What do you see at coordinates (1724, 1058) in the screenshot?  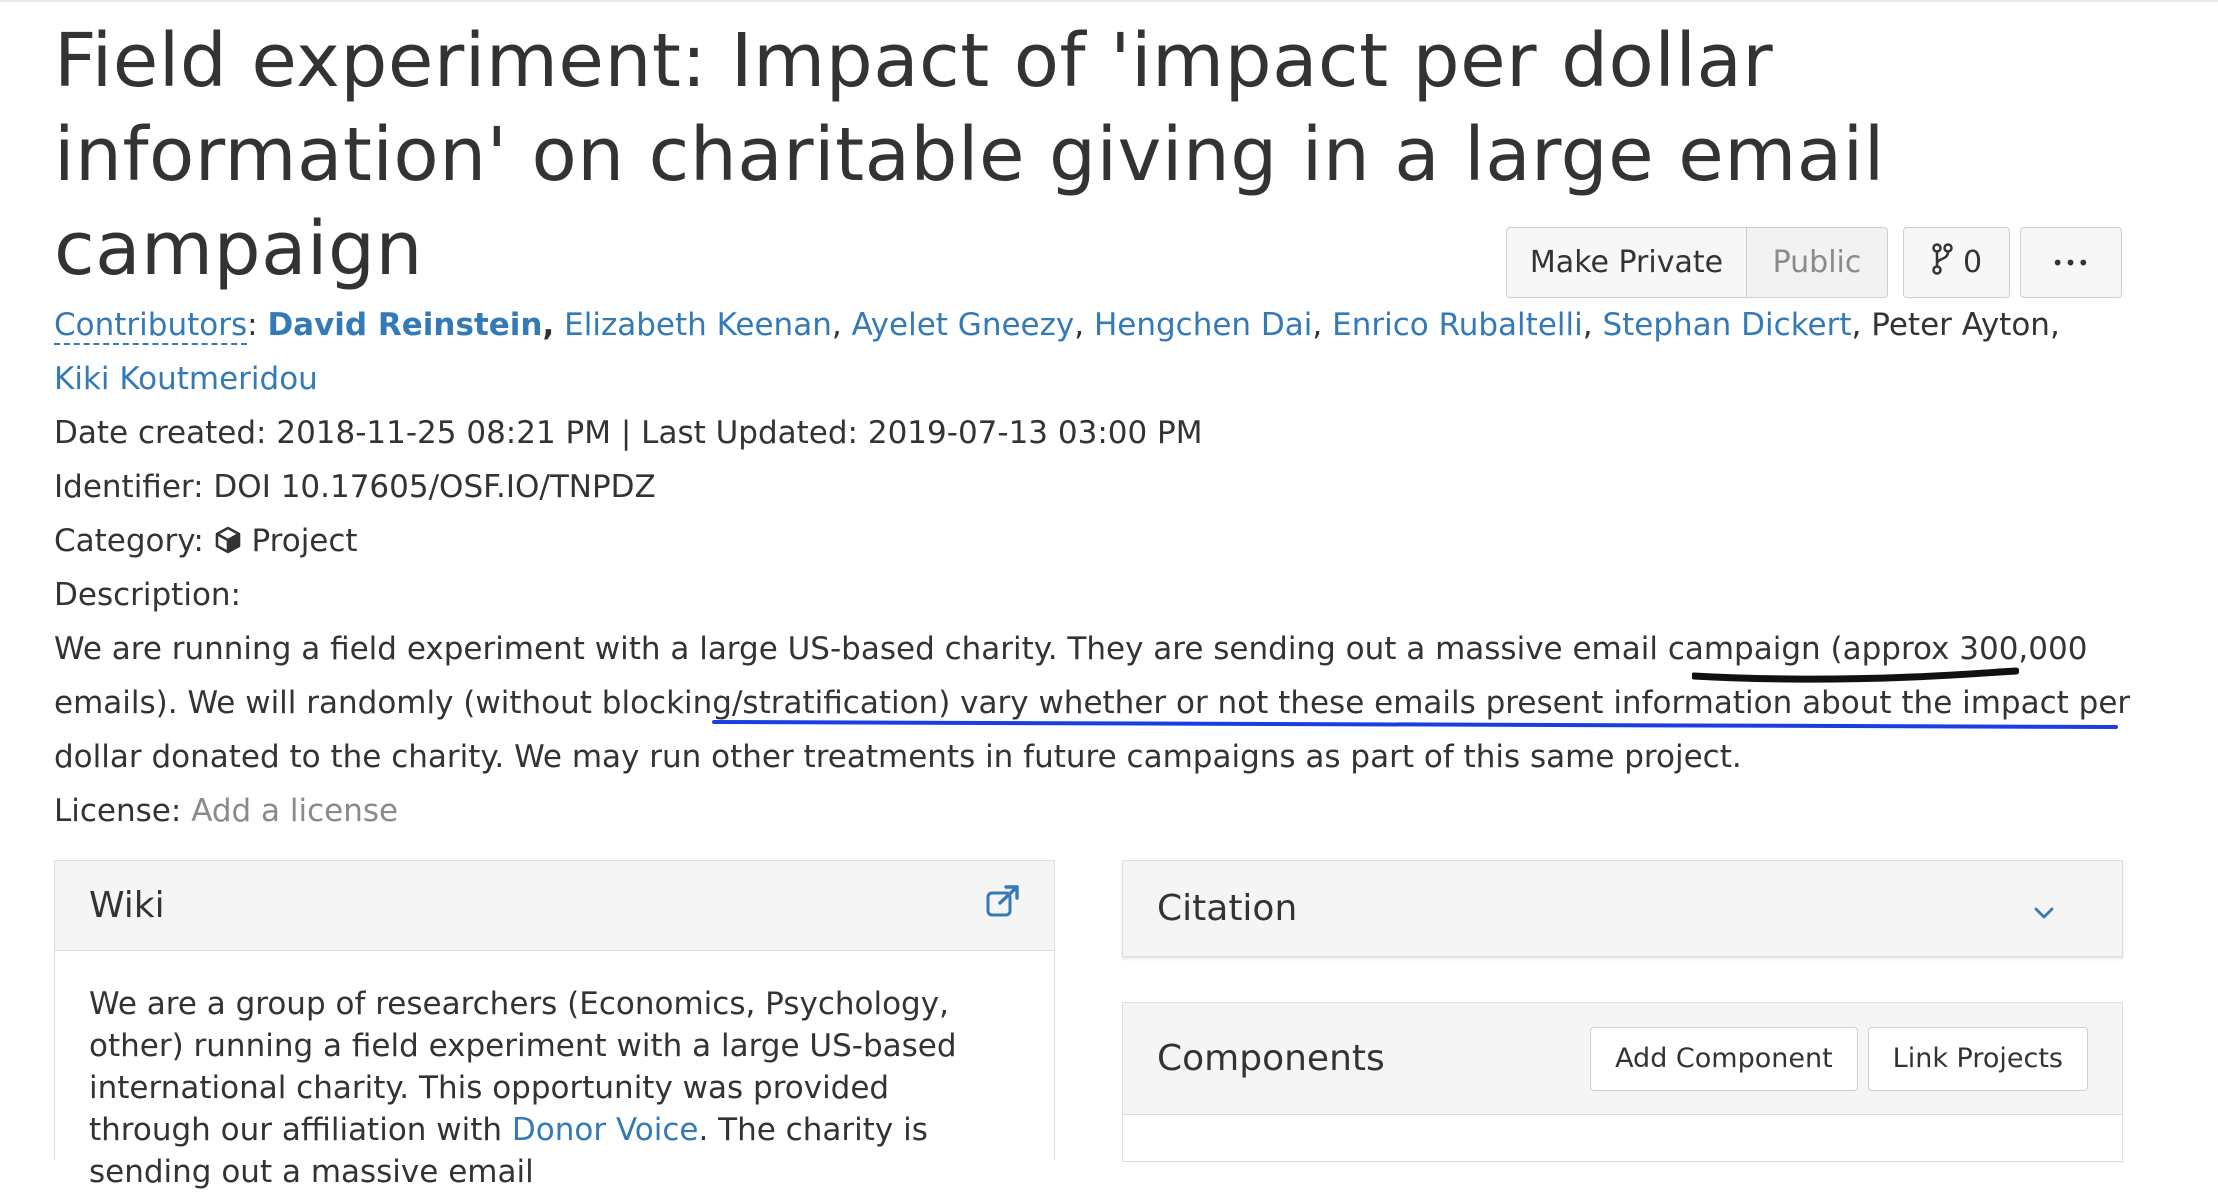 I see `add-component-button: Add Component` at bounding box center [1724, 1058].